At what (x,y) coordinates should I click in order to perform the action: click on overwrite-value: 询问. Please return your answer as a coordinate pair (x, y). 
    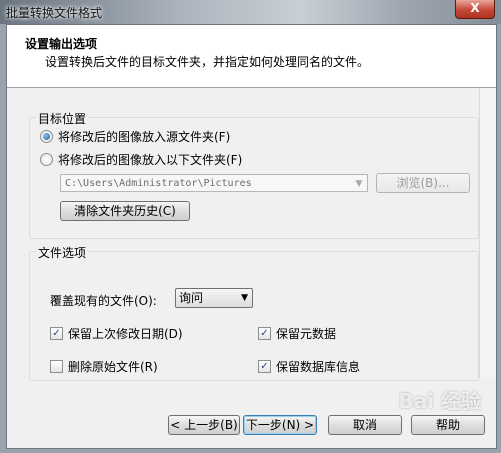
    Looking at the image, I should click on (191, 298).